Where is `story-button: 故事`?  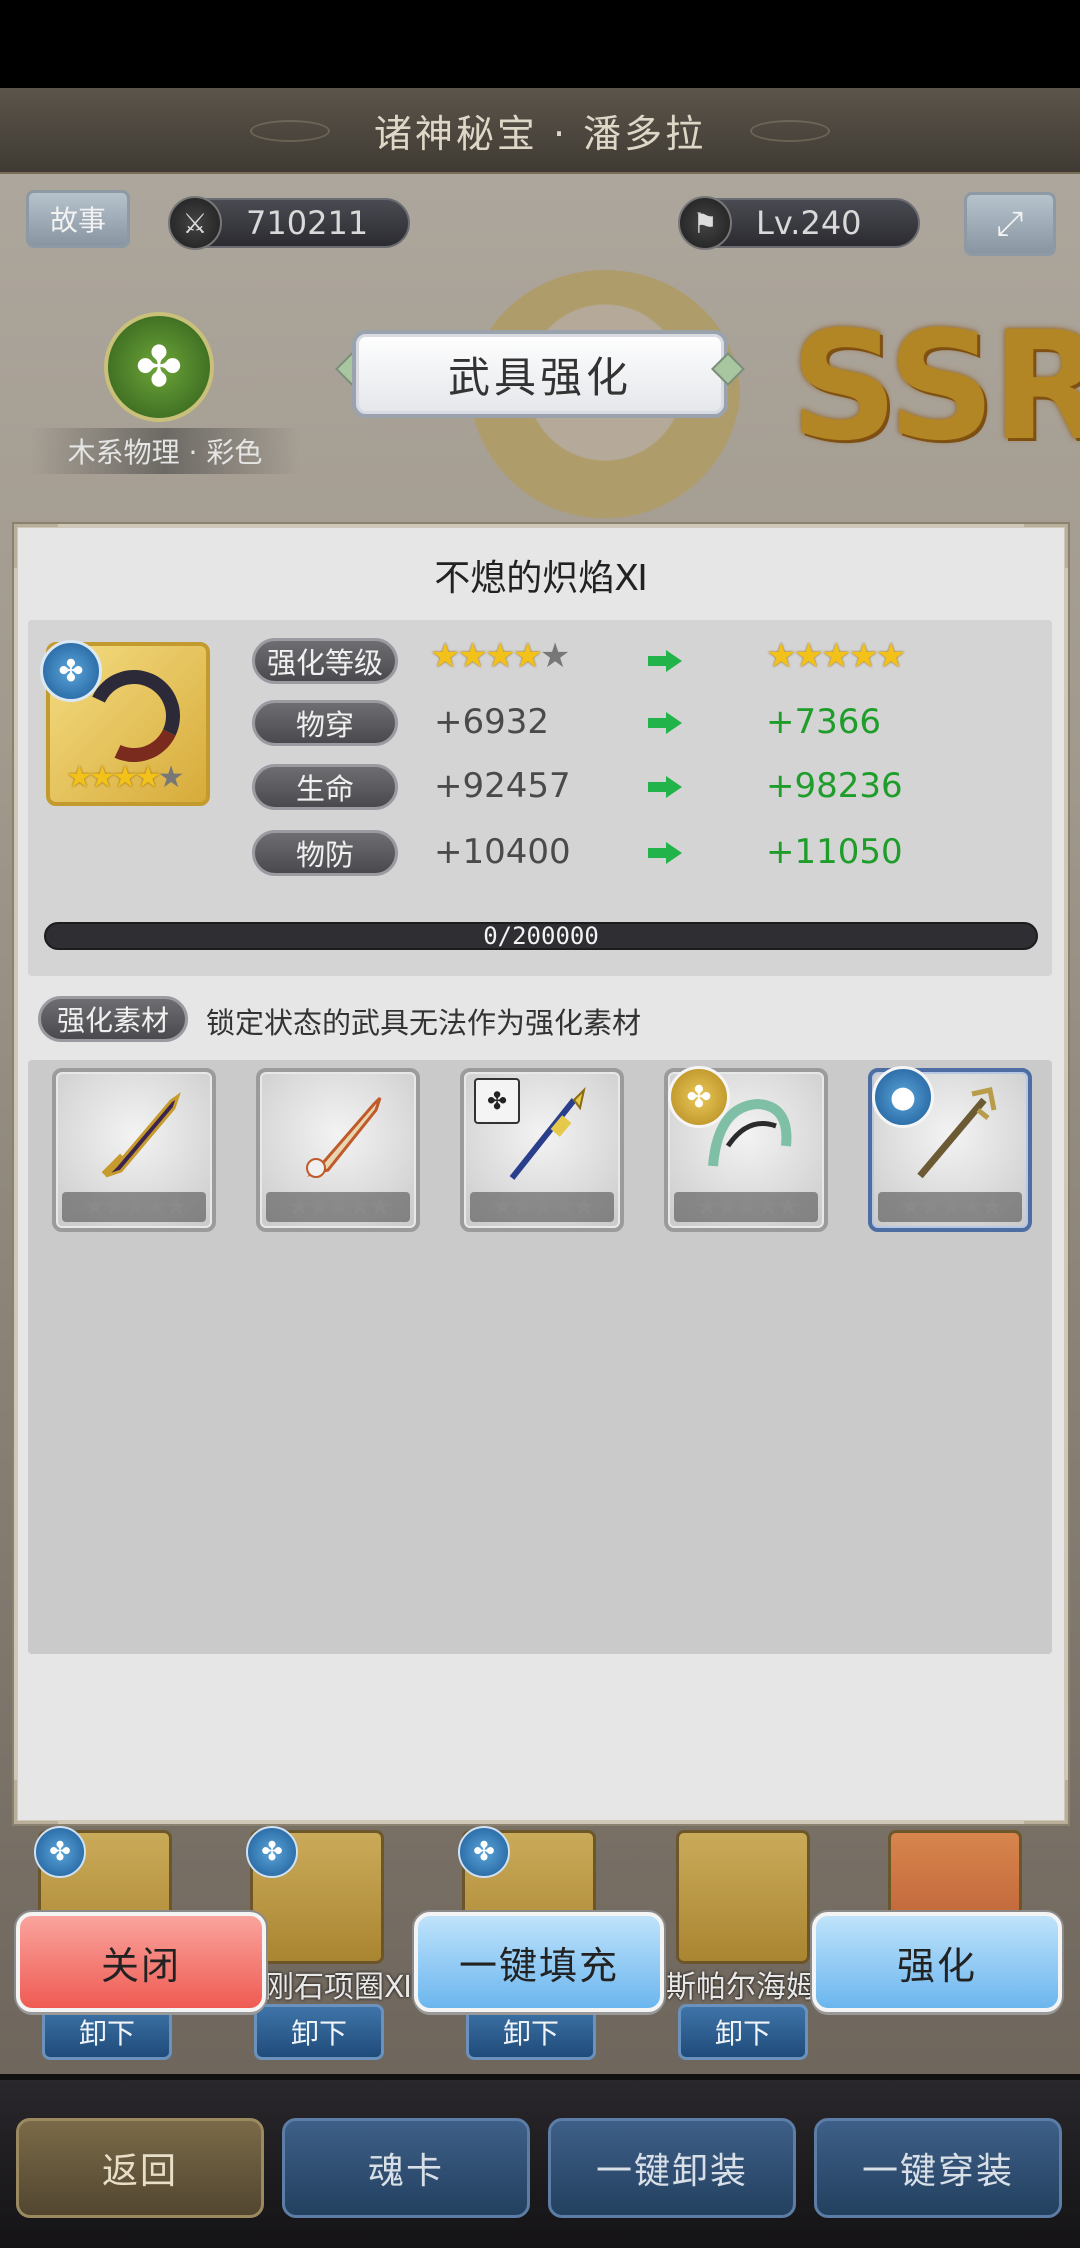 story-button: 故事 is located at coordinates (78, 219).